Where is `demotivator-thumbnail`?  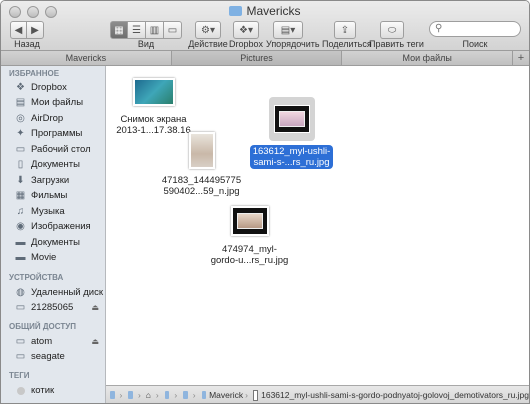 demotivator-thumbnail is located at coordinates (291, 119).